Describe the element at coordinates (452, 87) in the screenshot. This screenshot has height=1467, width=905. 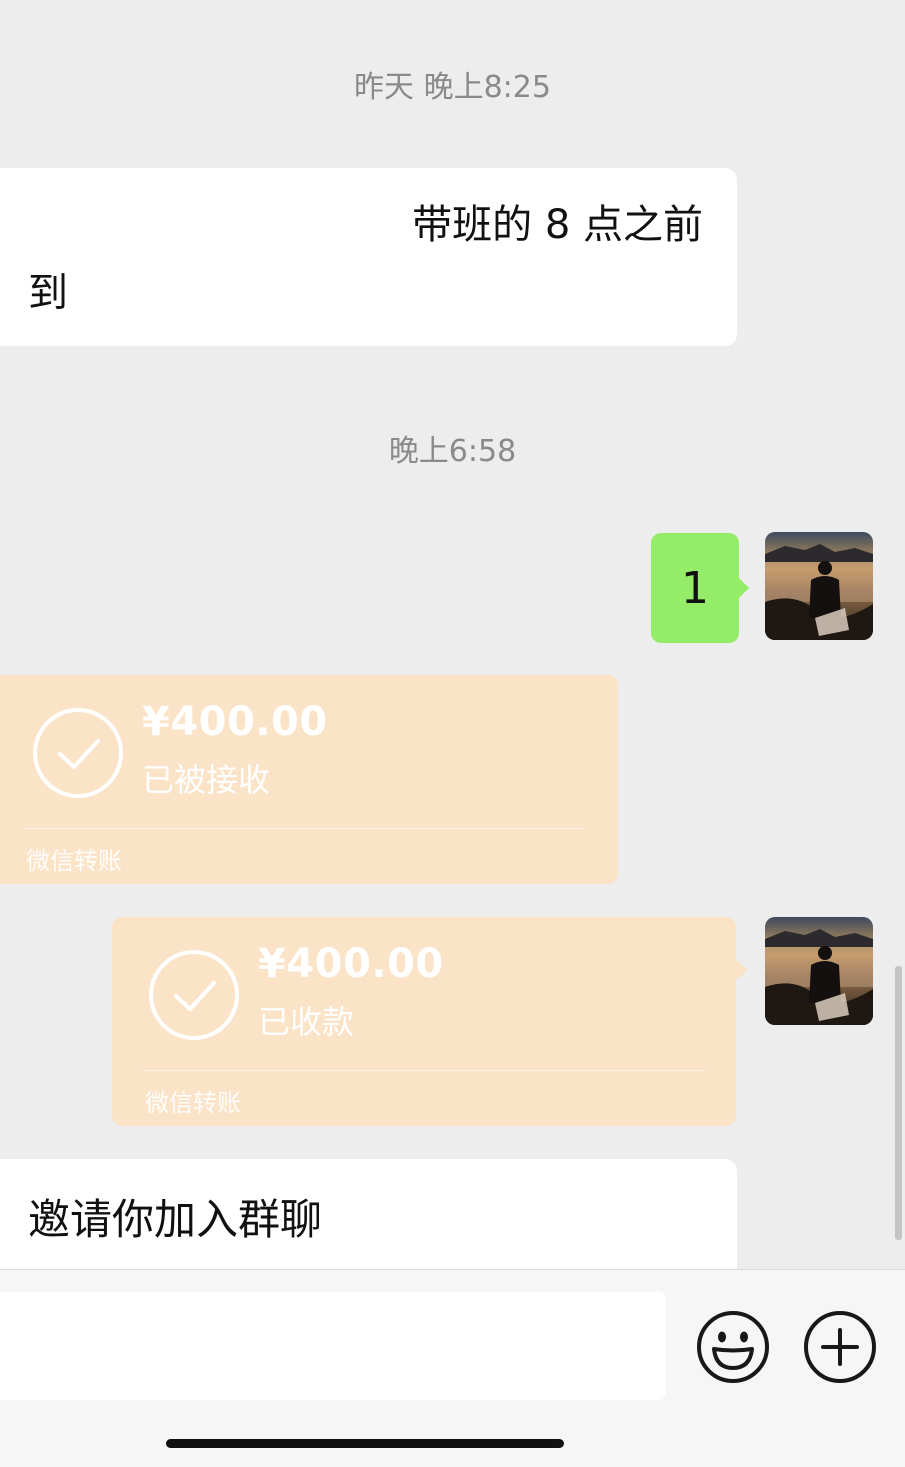
I see `timestamp-yesterday: 昨天 晚上8:25` at that location.